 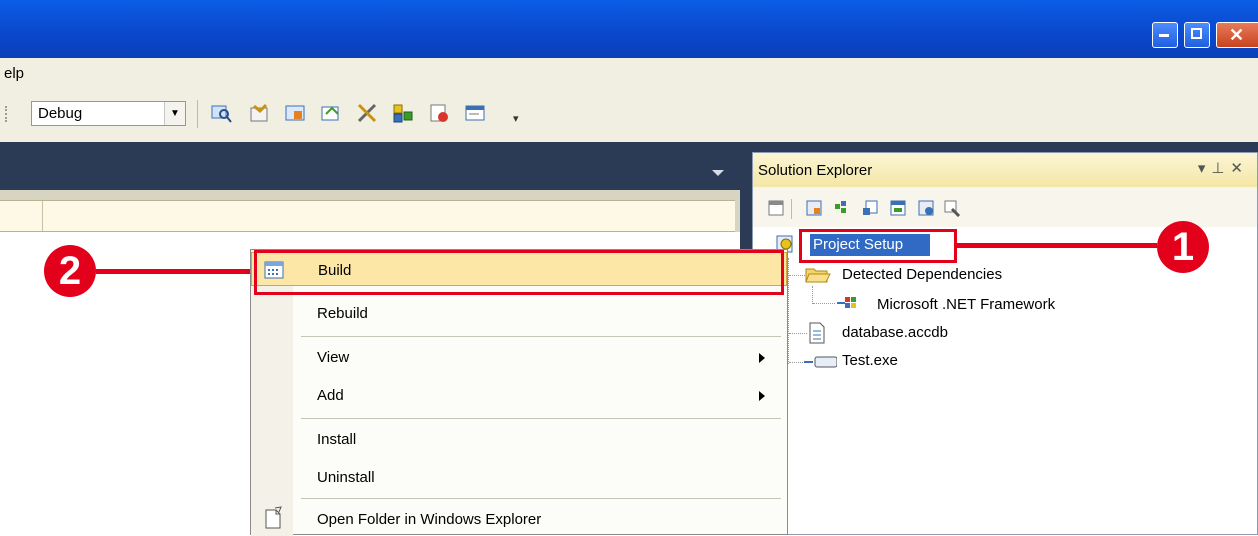 What do you see at coordinates (370, 166) in the screenshot?
I see `document-tab-well` at bounding box center [370, 166].